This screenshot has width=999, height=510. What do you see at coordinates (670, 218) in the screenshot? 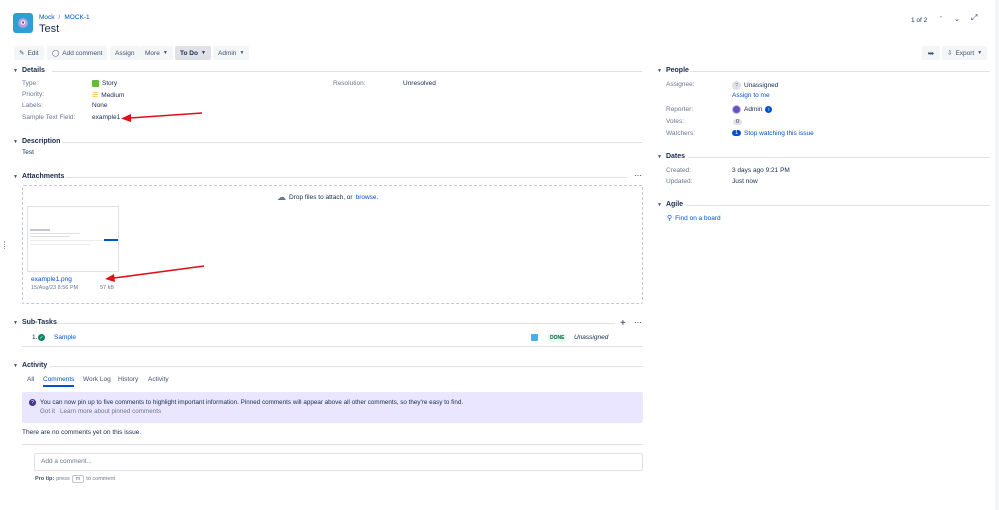
I see `search-icon: ⚲` at bounding box center [670, 218].